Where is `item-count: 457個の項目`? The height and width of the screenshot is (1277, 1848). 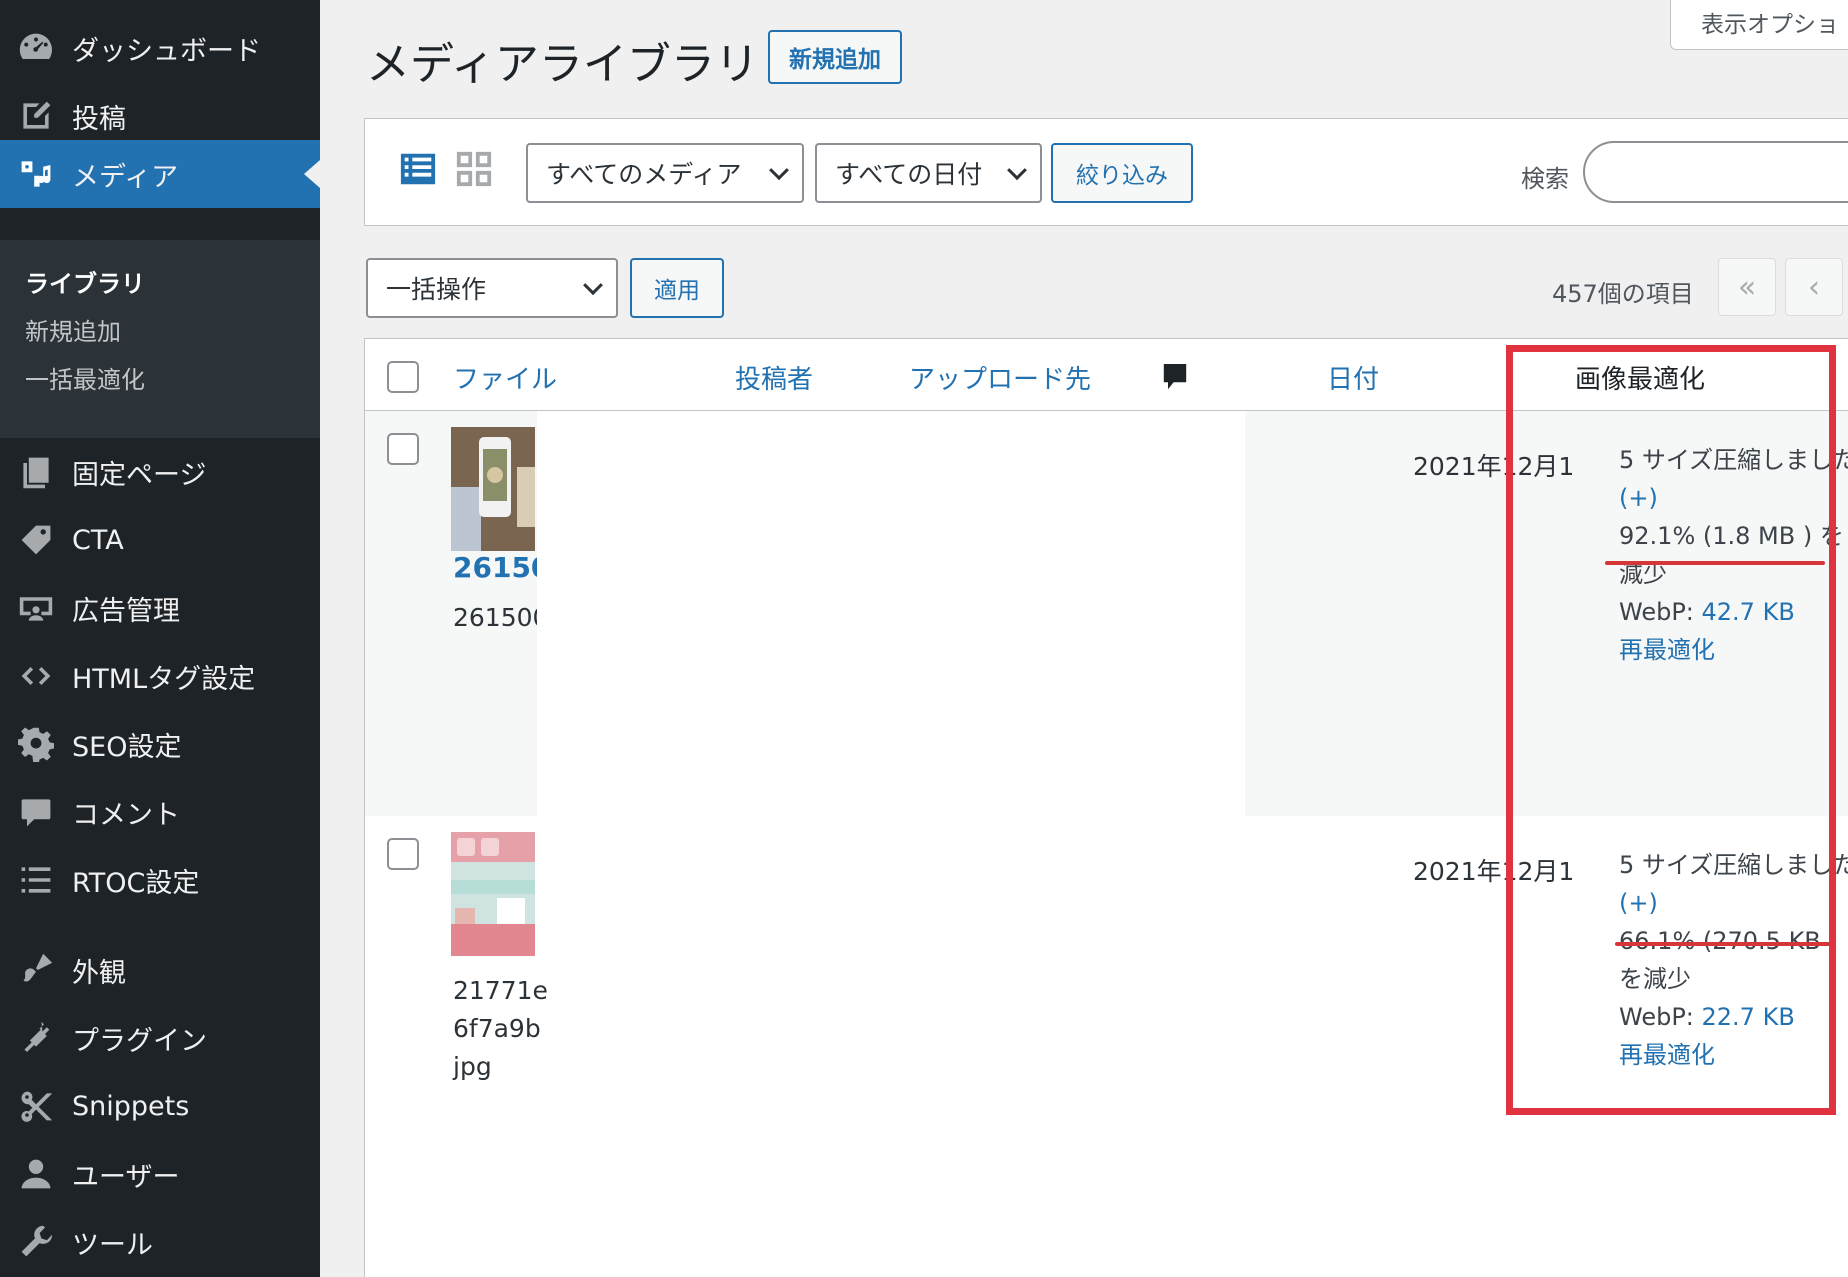 item-count: 457個の項目 is located at coordinates (1623, 294).